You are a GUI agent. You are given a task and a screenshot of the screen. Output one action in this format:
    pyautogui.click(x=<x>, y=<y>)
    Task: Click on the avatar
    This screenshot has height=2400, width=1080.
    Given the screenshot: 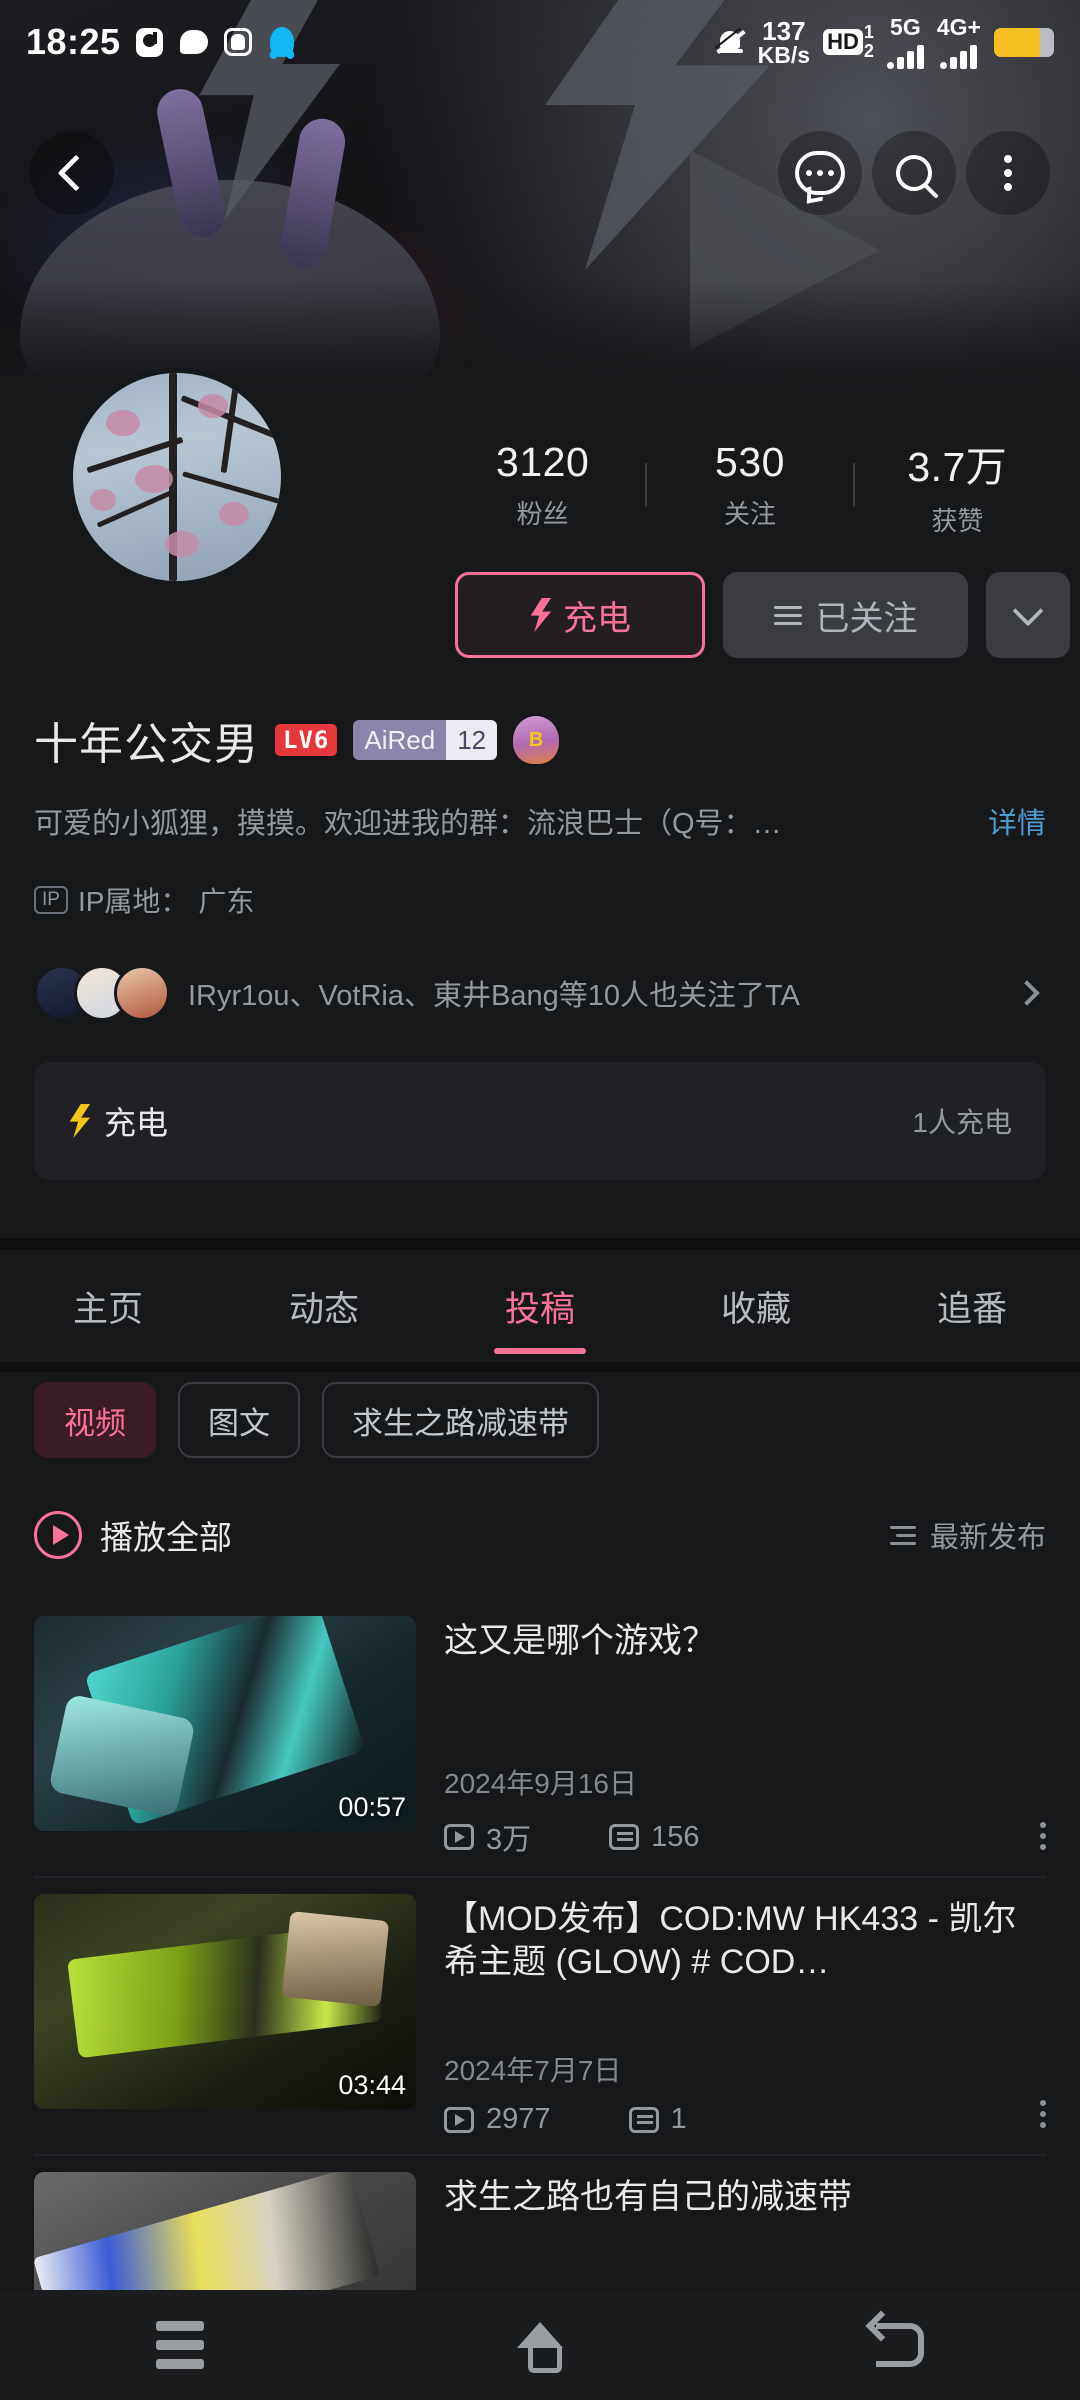 What is the action you would take?
    pyautogui.click(x=177, y=477)
    